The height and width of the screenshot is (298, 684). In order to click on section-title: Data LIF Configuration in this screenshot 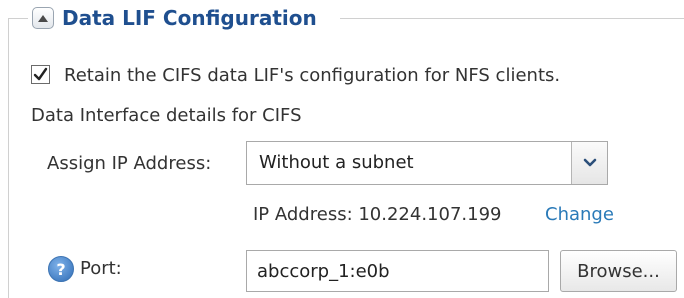, I will do `click(189, 18)`.